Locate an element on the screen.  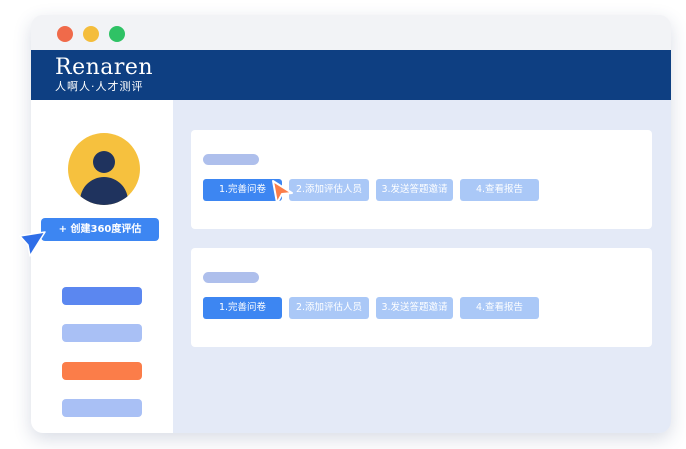
create-360-evaluation-button: + 创建360度评估 is located at coordinates (100, 229).